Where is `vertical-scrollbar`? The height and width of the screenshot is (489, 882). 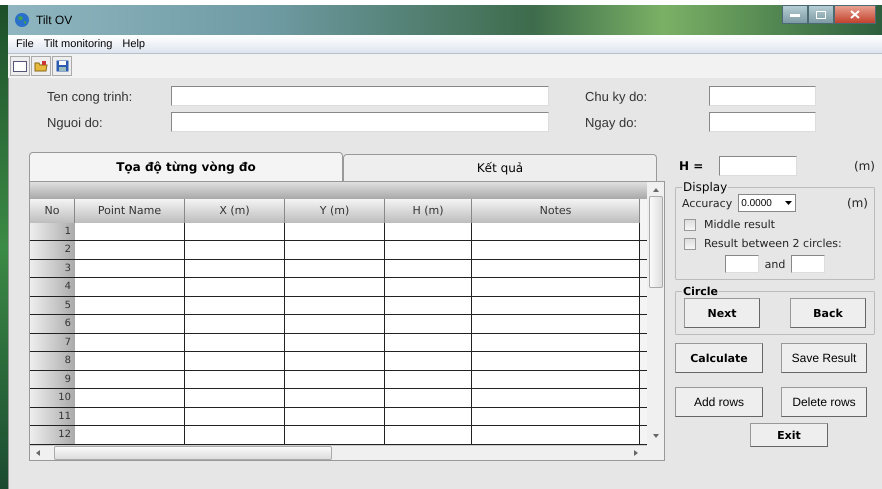 vertical-scrollbar is located at coordinates (655, 321).